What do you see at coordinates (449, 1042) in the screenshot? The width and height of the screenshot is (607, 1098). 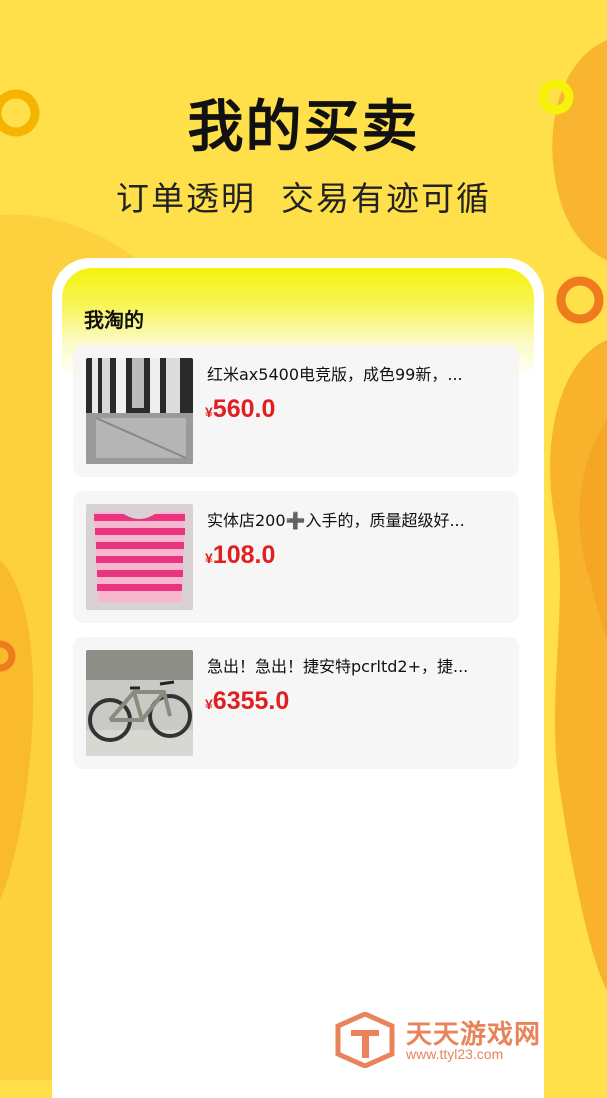 I see `watermark: 天天游戏网 www.ttyl23.com` at bounding box center [449, 1042].